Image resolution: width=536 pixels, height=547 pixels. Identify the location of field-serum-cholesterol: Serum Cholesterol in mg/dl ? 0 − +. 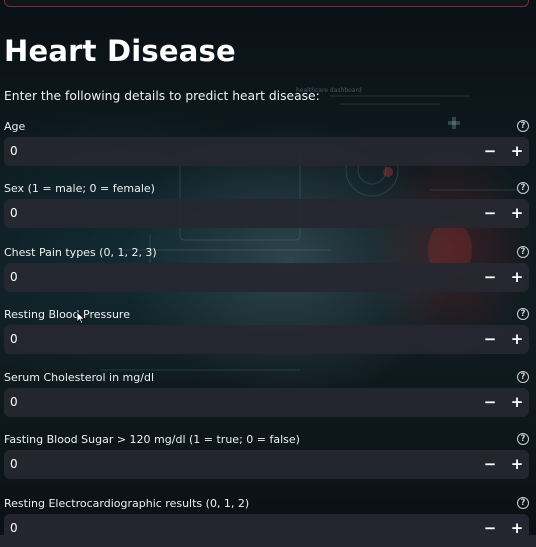
(266, 399).